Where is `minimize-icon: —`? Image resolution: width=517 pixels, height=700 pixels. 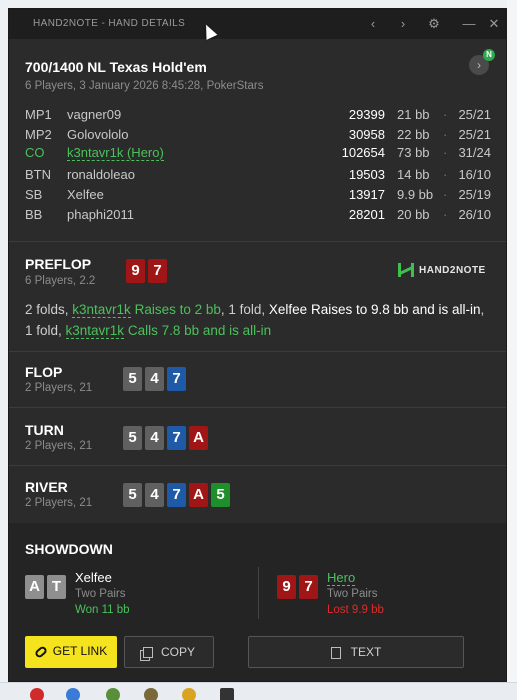 minimize-icon: — is located at coordinates (469, 24).